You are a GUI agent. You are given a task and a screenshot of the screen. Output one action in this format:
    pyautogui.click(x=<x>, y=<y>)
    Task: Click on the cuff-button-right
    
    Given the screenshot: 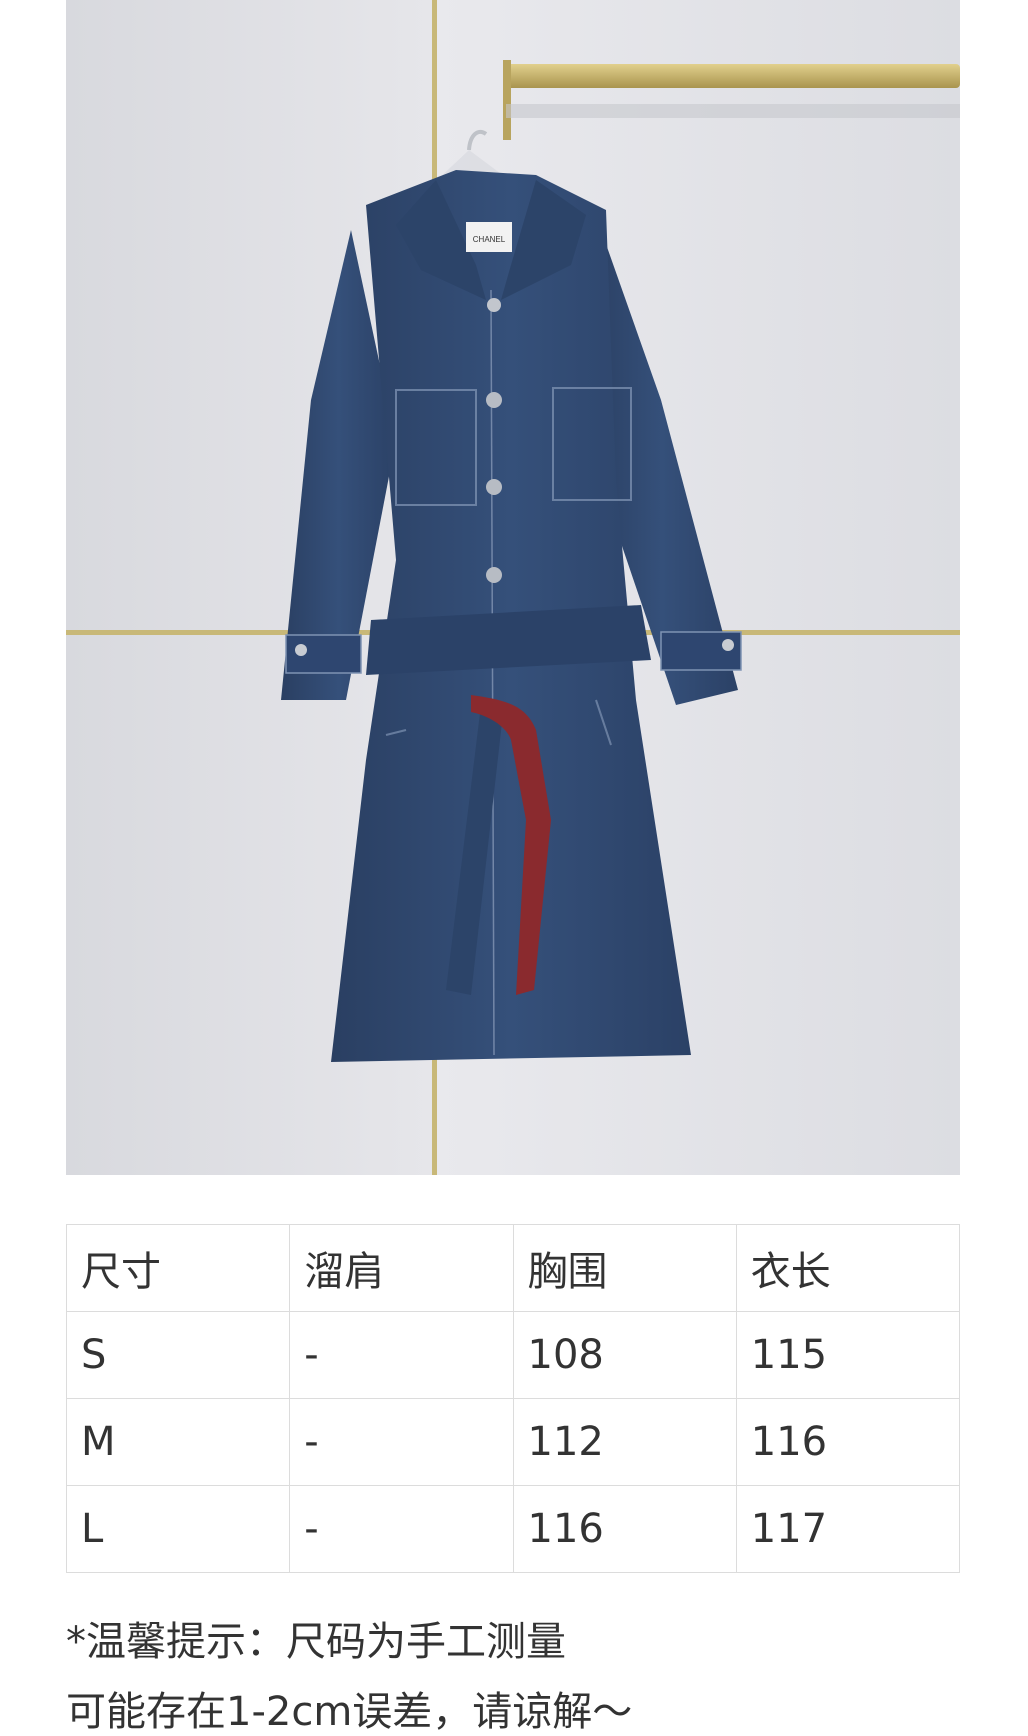 What is the action you would take?
    pyautogui.click(x=728, y=645)
    